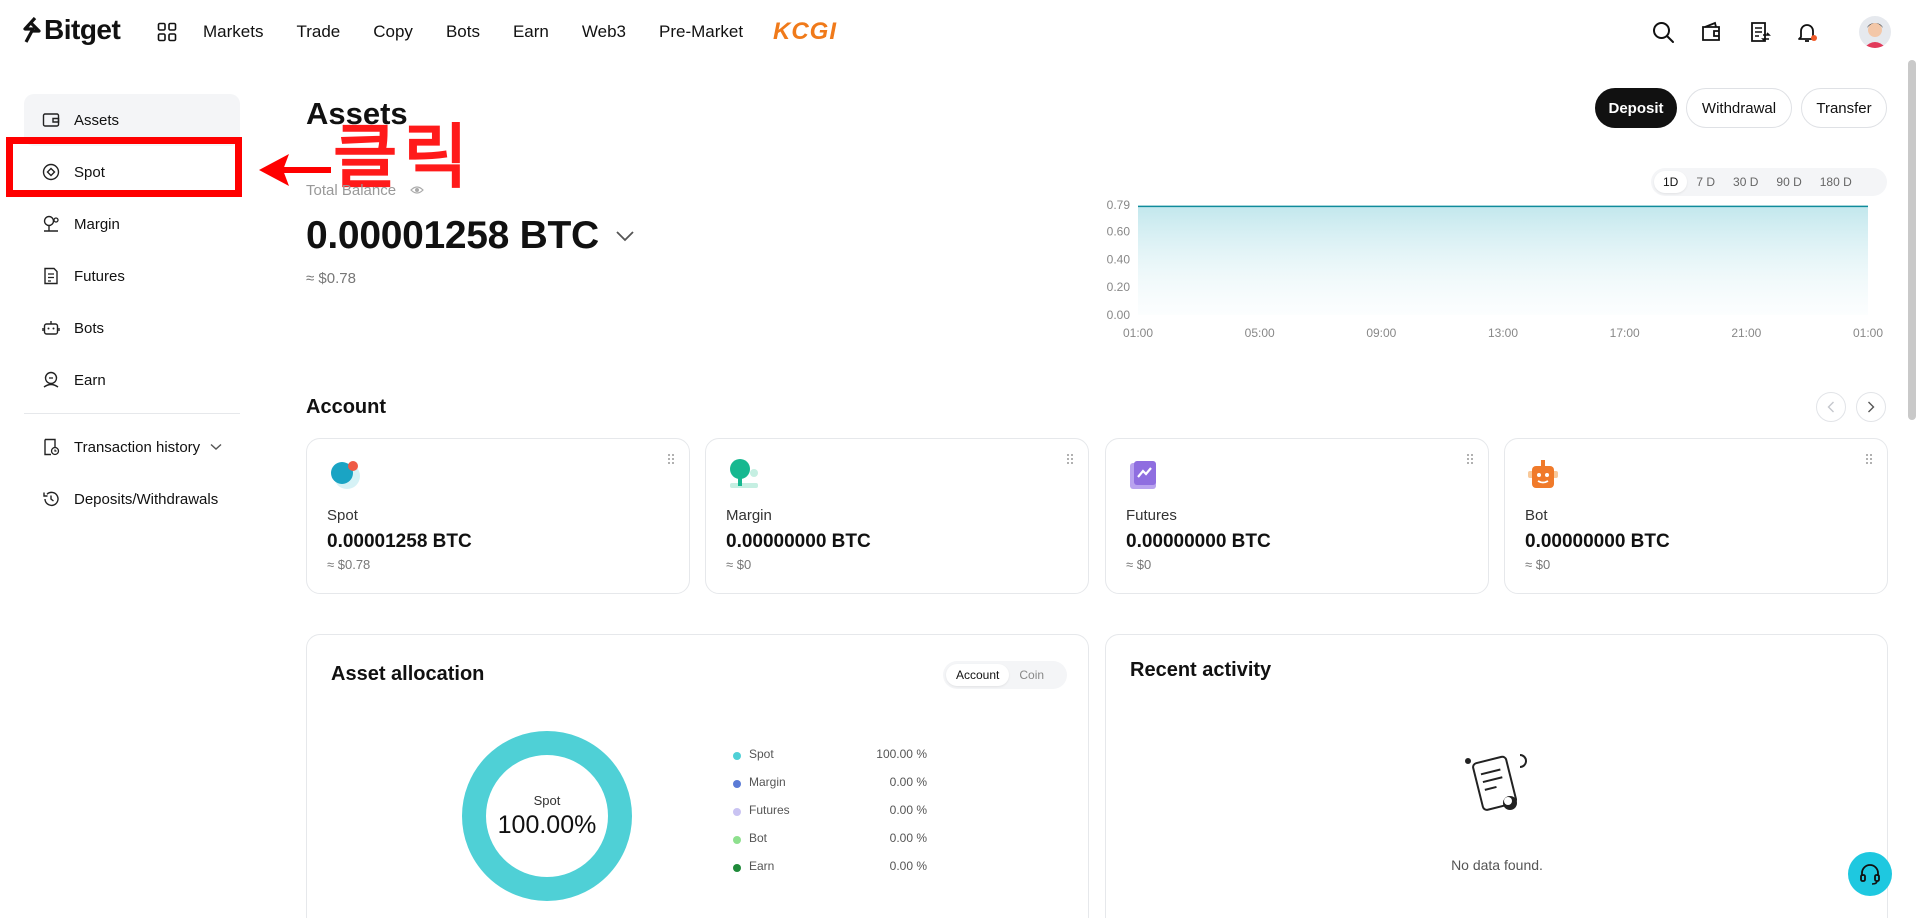  Describe the element at coordinates (97, 224) in the screenshot. I see `sidebar-item-label: Margin` at that location.